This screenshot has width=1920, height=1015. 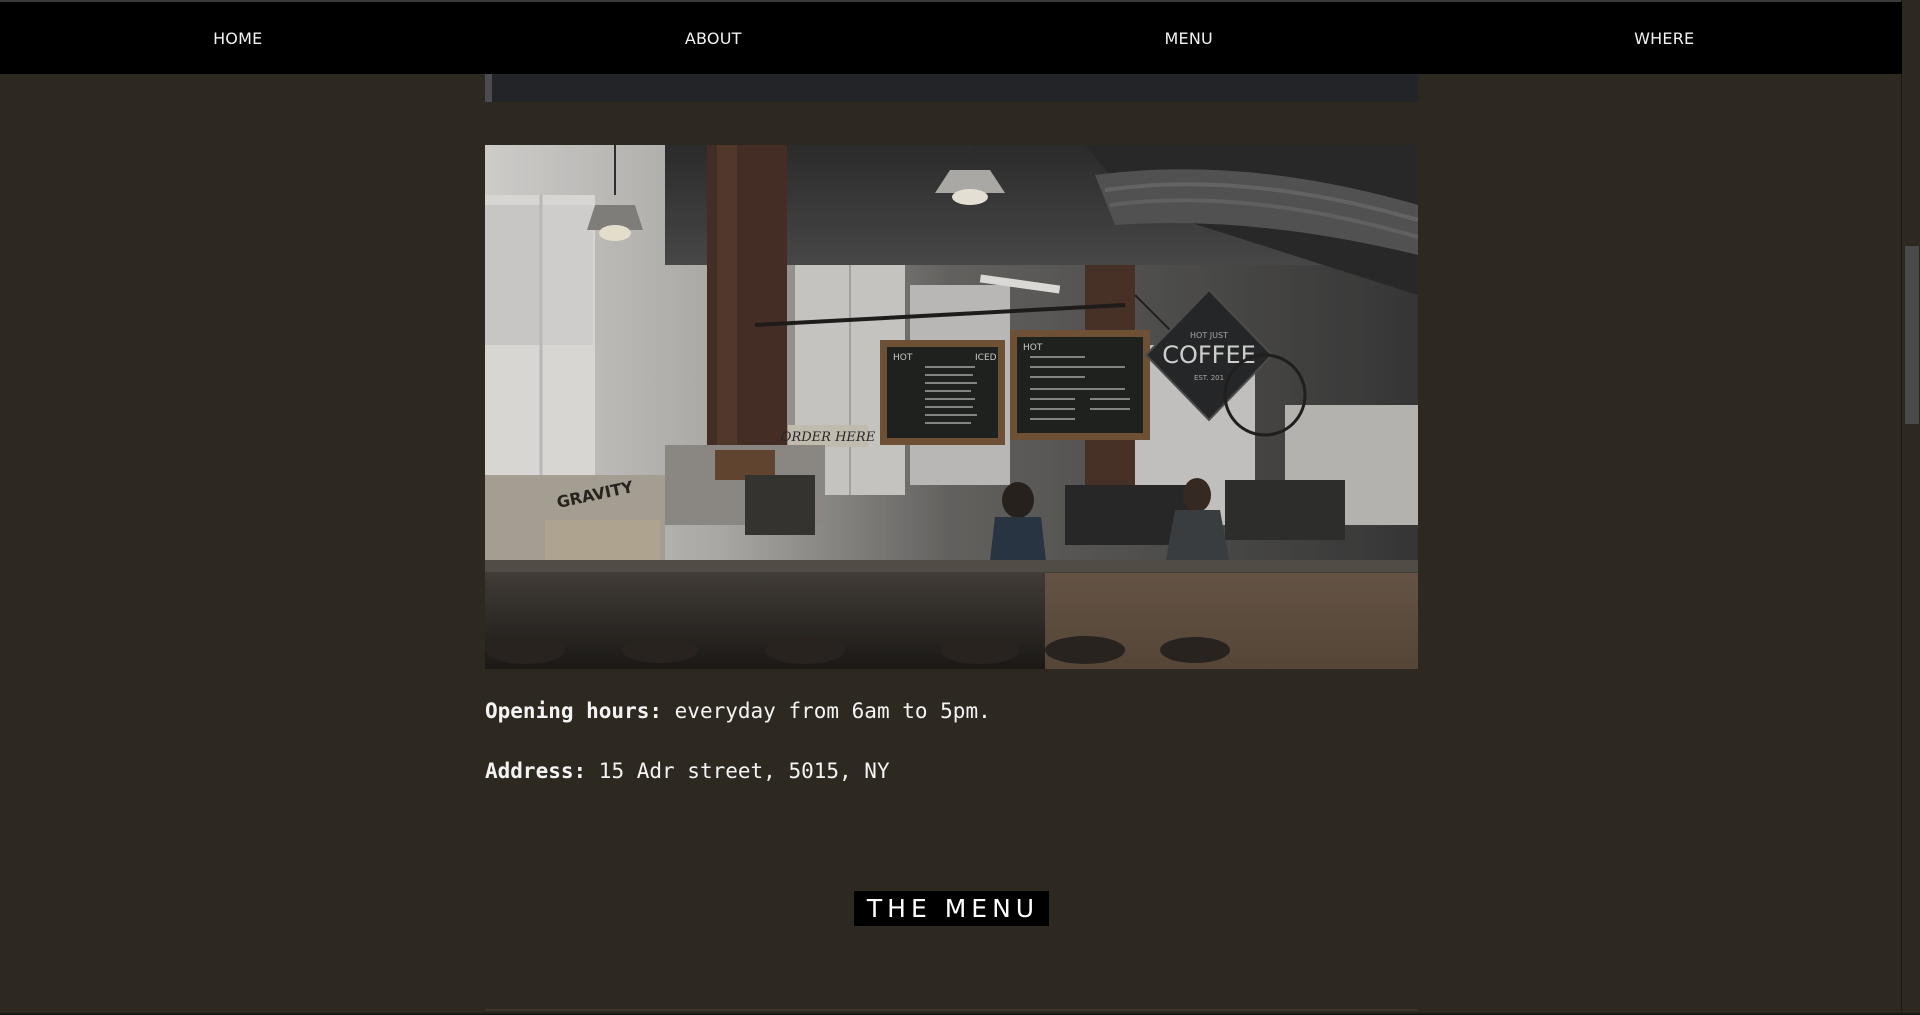 I want to click on address-value: 15 Adr street, 5015, NY, so click(x=738, y=771).